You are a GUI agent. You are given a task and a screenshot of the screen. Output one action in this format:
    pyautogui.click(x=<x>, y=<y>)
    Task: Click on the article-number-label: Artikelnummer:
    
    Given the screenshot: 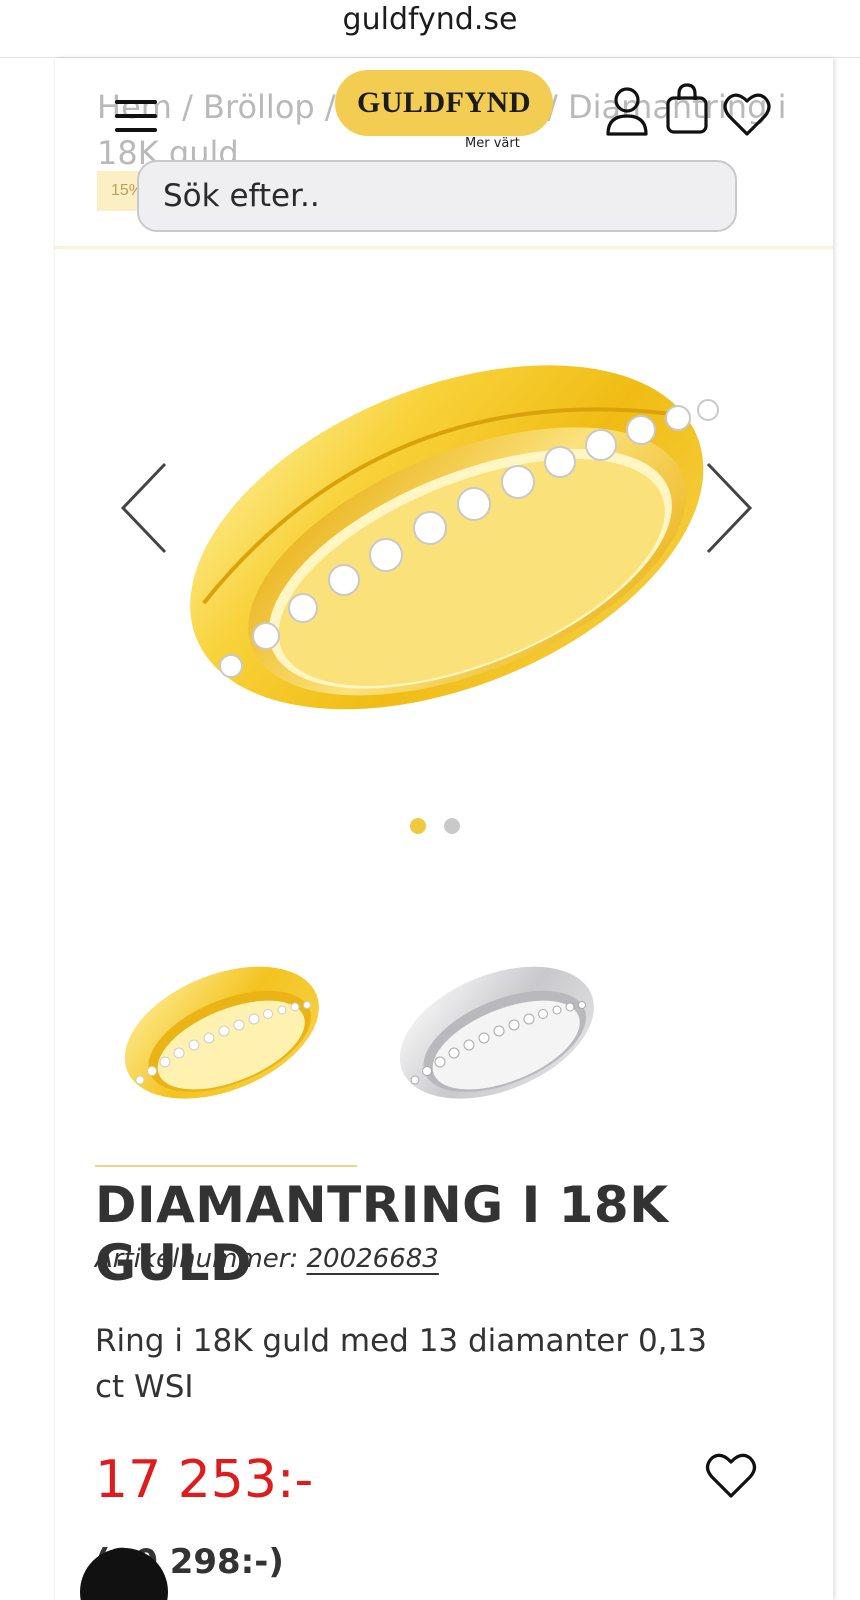 What is the action you would take?
    pyautogui.click(x=197, y=1259)
    